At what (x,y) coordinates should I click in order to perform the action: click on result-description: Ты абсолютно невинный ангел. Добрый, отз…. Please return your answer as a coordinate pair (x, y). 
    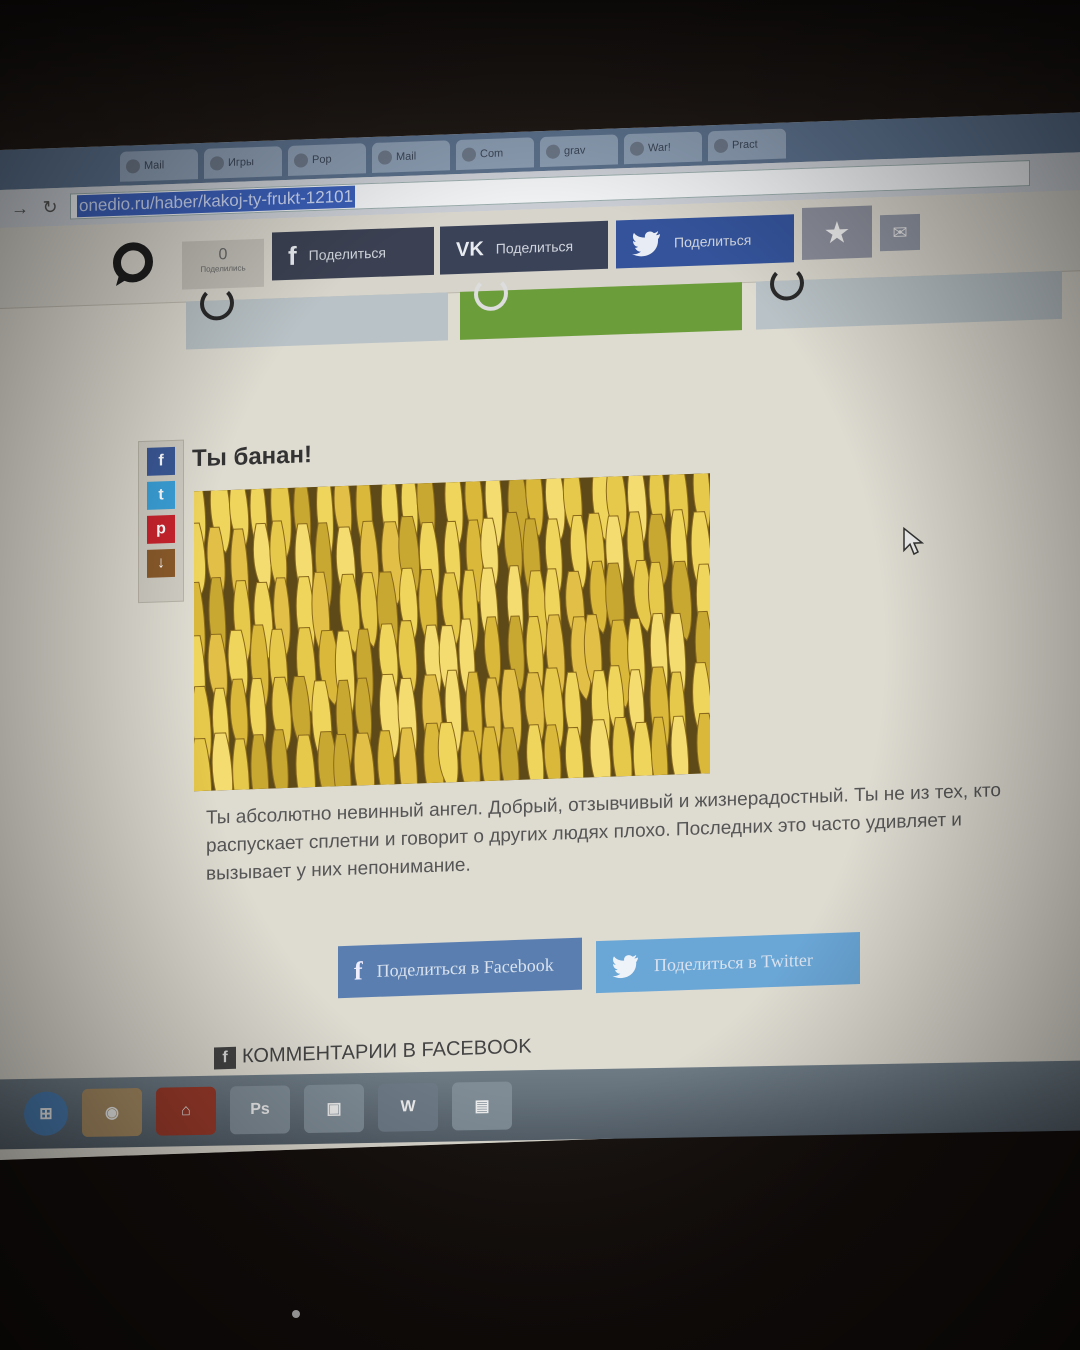
    Looking at the image, I should click on (603, 832).